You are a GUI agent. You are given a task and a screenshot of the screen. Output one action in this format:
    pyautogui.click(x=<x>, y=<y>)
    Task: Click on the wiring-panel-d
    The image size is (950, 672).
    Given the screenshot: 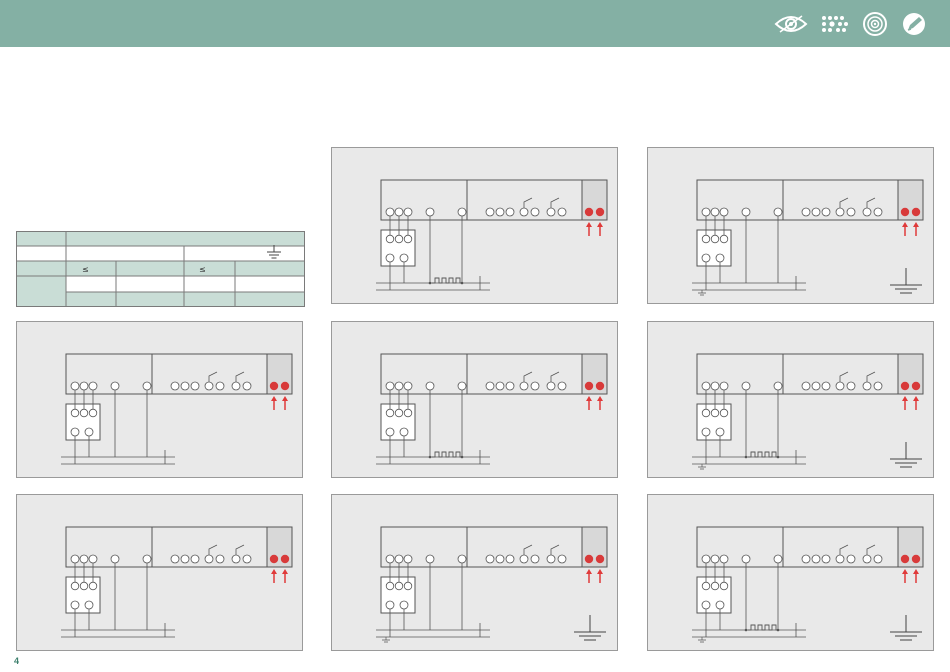 What is the action you would take?
    pyautogui.click(x=474, y=399)
    